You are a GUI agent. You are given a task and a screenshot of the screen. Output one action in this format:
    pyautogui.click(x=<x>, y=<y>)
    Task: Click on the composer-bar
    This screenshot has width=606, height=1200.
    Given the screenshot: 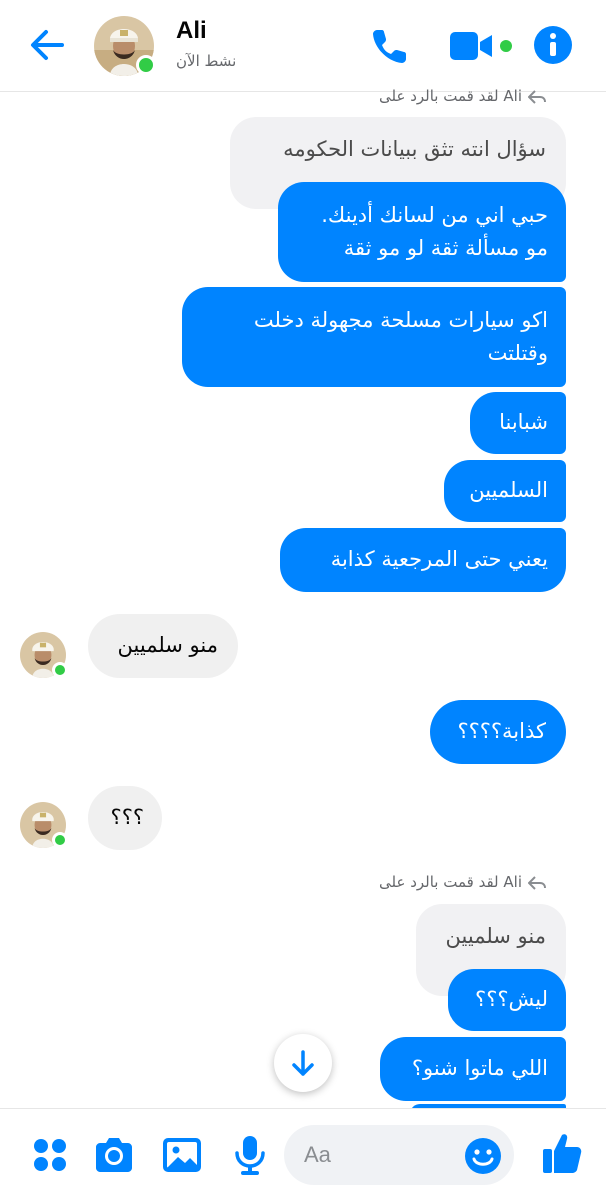 What is the action you would take?
    pyautogui.click(x=303, y=1154)
    